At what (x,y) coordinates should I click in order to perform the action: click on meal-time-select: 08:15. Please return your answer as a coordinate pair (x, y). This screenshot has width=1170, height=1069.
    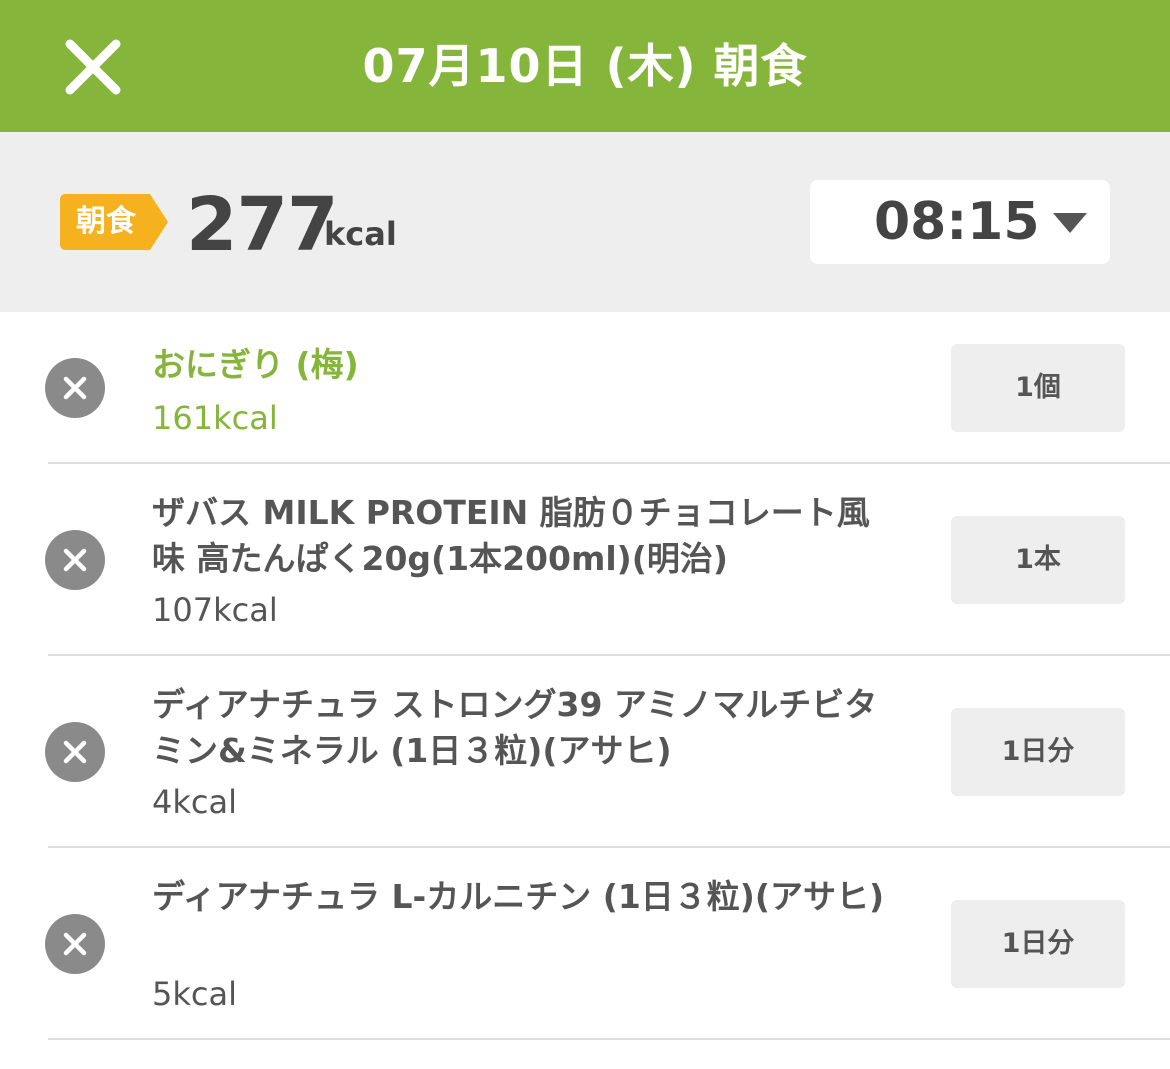
    Looking at the image, I should click on (960, 222).